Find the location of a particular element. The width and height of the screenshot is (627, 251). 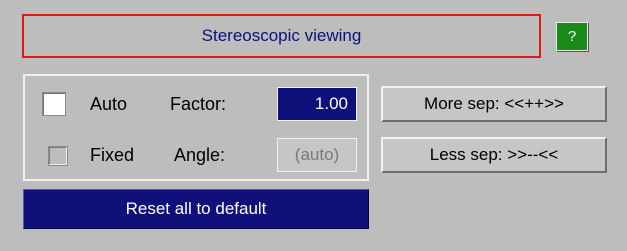

more-separation-label: More sep: <<++>> is located at coordinates (494, 103).